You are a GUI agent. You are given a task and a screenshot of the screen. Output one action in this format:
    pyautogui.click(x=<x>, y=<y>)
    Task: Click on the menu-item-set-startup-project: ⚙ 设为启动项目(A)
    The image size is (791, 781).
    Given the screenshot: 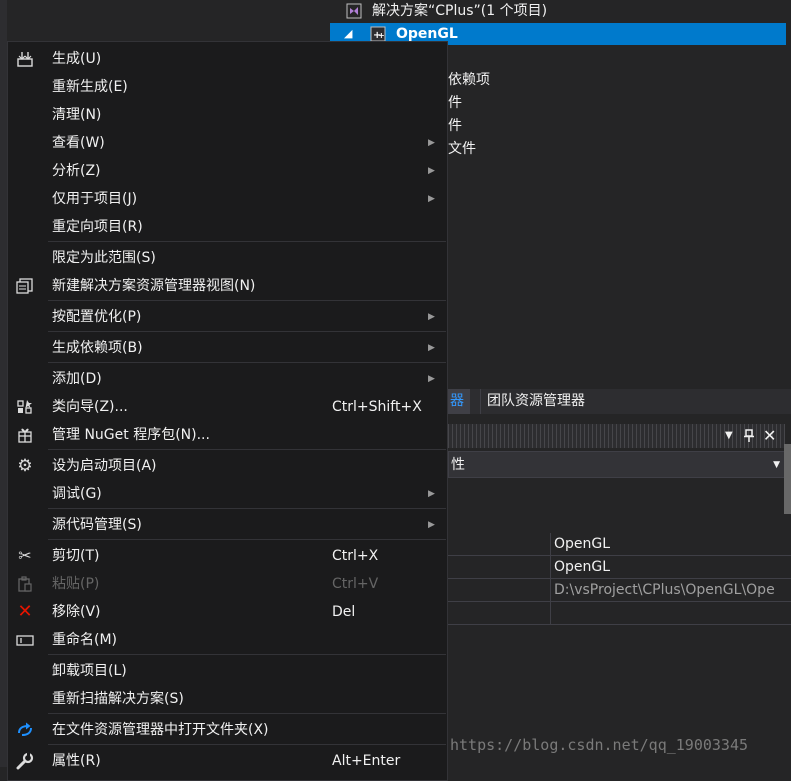 What is the action you would take?
    pyautogui.click(x=227, y=466)
    